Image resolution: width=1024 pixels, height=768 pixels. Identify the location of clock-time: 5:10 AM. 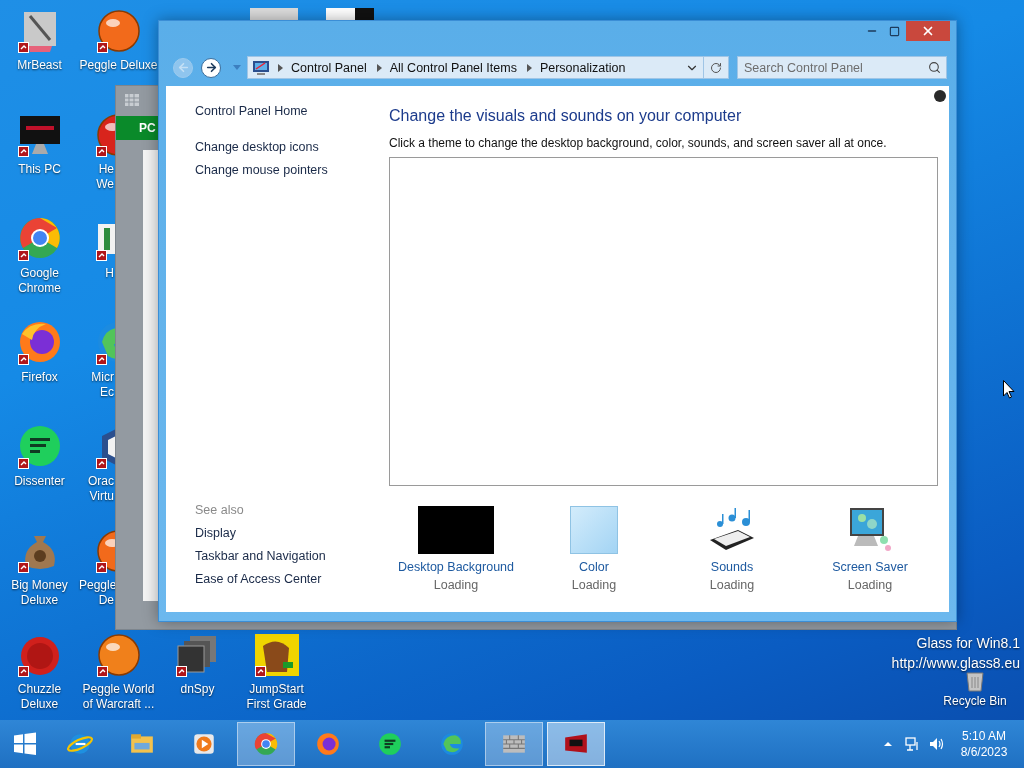
(984, 736).